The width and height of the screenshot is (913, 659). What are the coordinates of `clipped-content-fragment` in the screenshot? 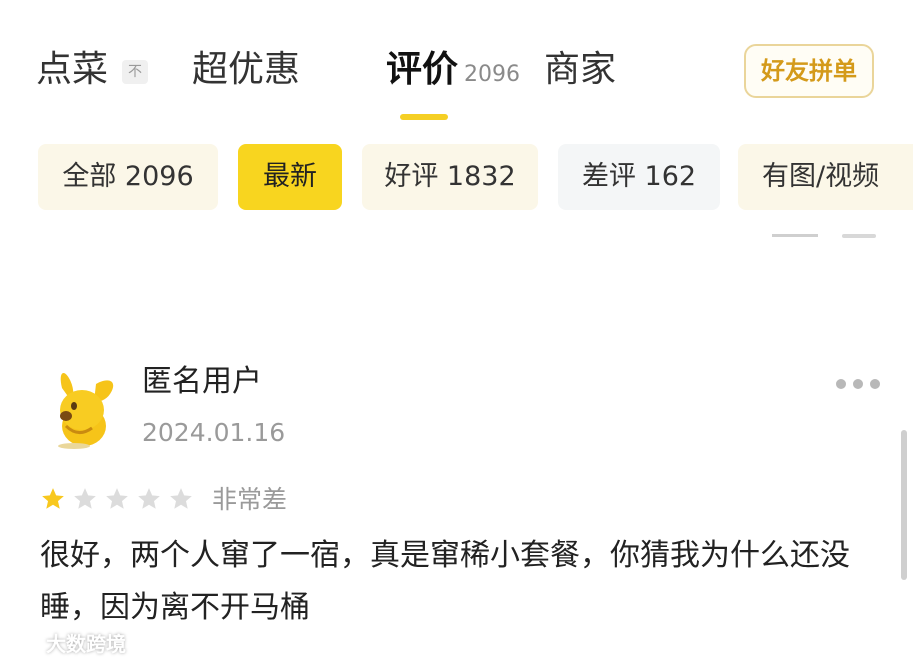 It's located at (798, 232).